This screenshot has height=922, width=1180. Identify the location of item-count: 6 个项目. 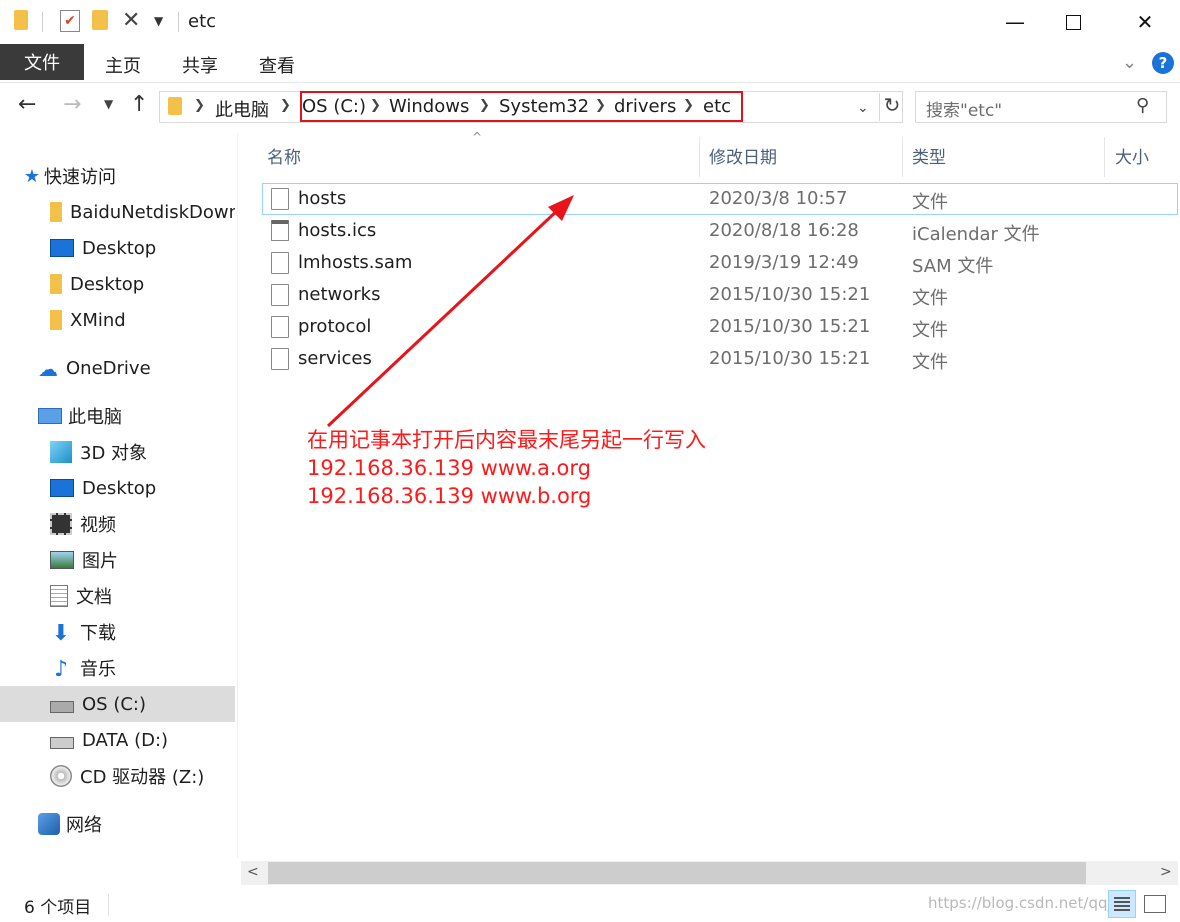
(58, 908).